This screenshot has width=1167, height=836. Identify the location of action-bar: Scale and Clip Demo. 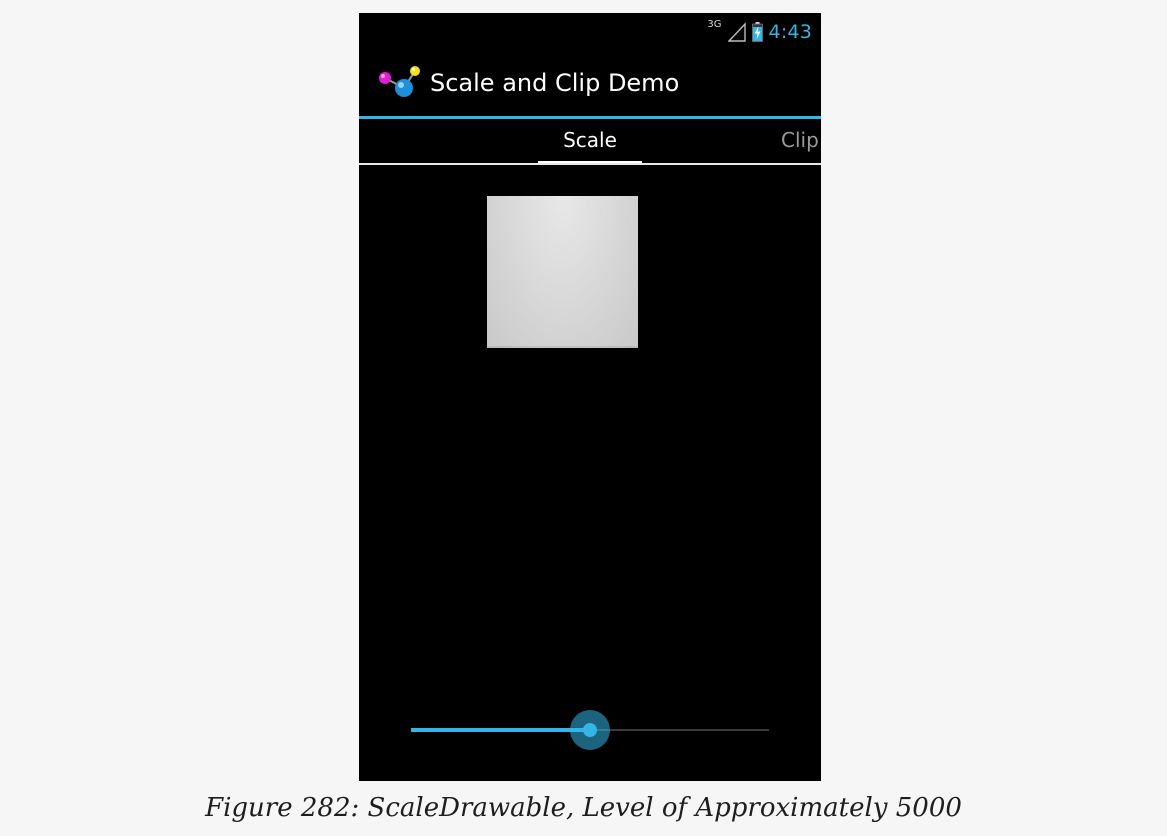
(590, 83).